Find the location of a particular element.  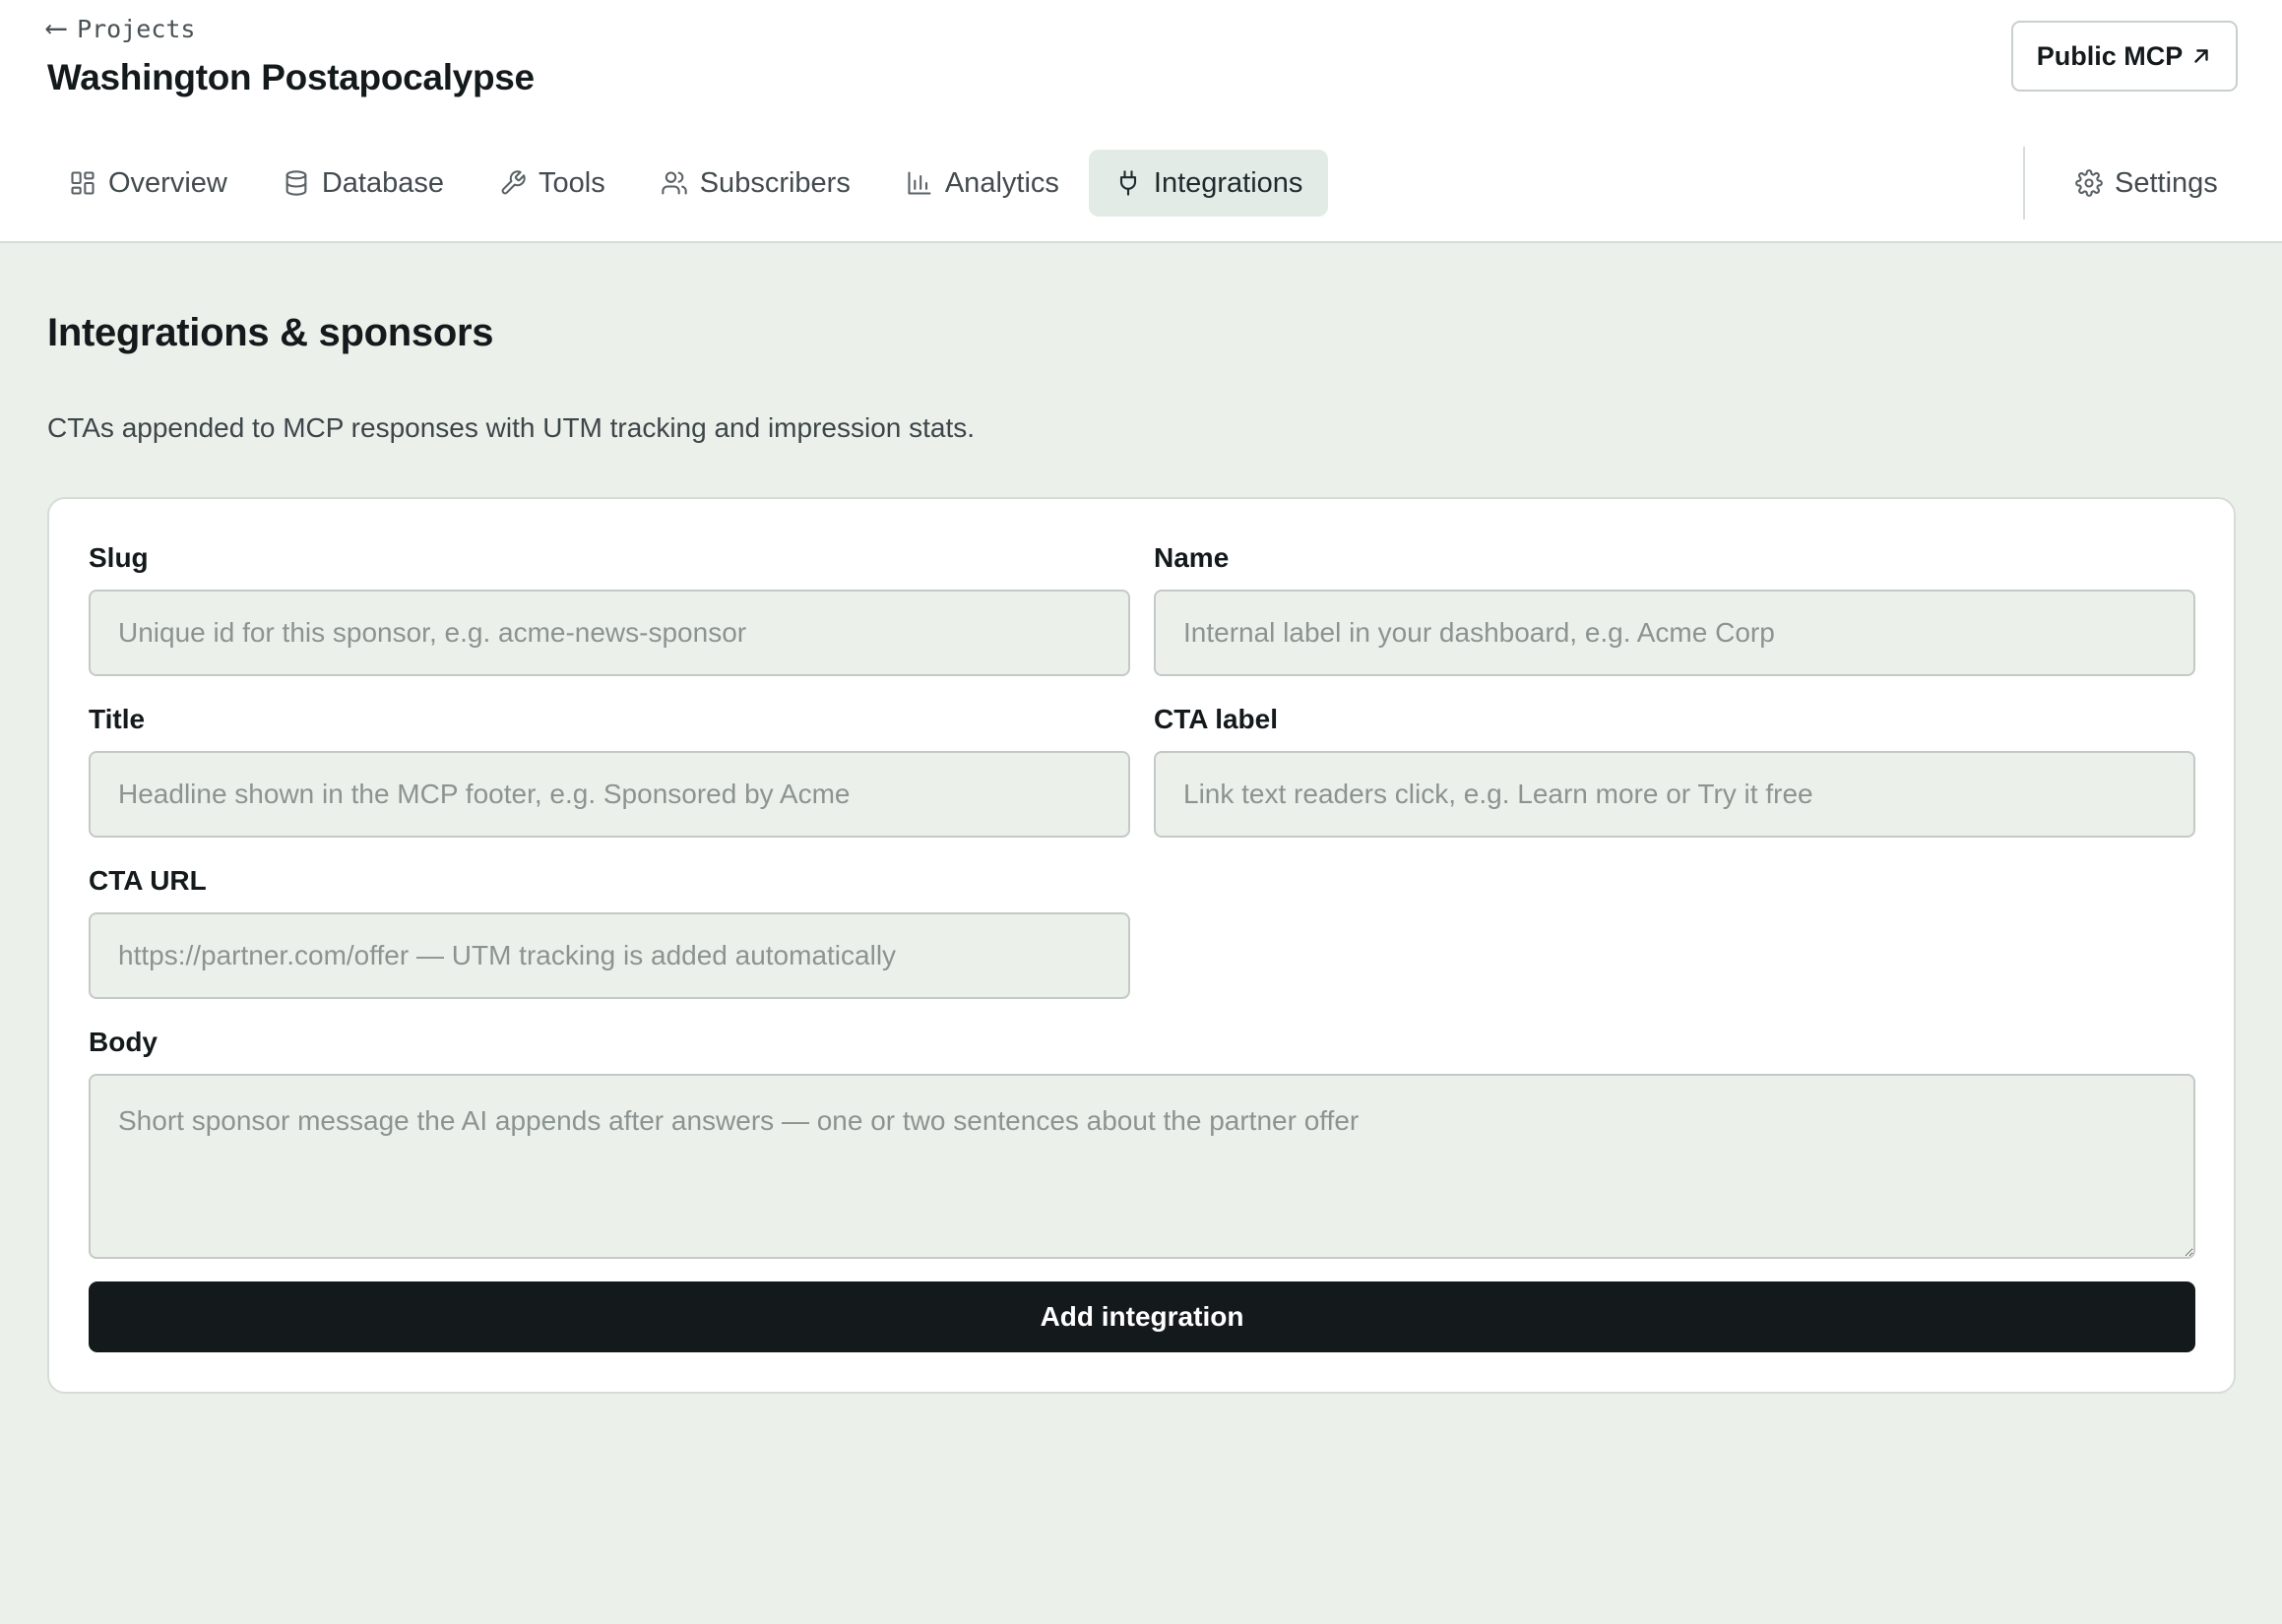

public-mcp-button: Public MCP is located at coordinates (2124, 56).